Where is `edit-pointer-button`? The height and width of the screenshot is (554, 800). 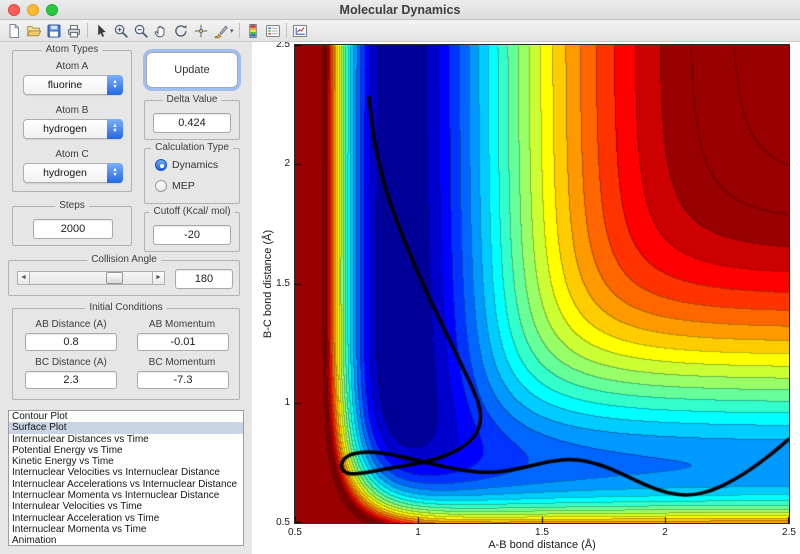
edit-pointer-button is located at coordinates (101, 31).